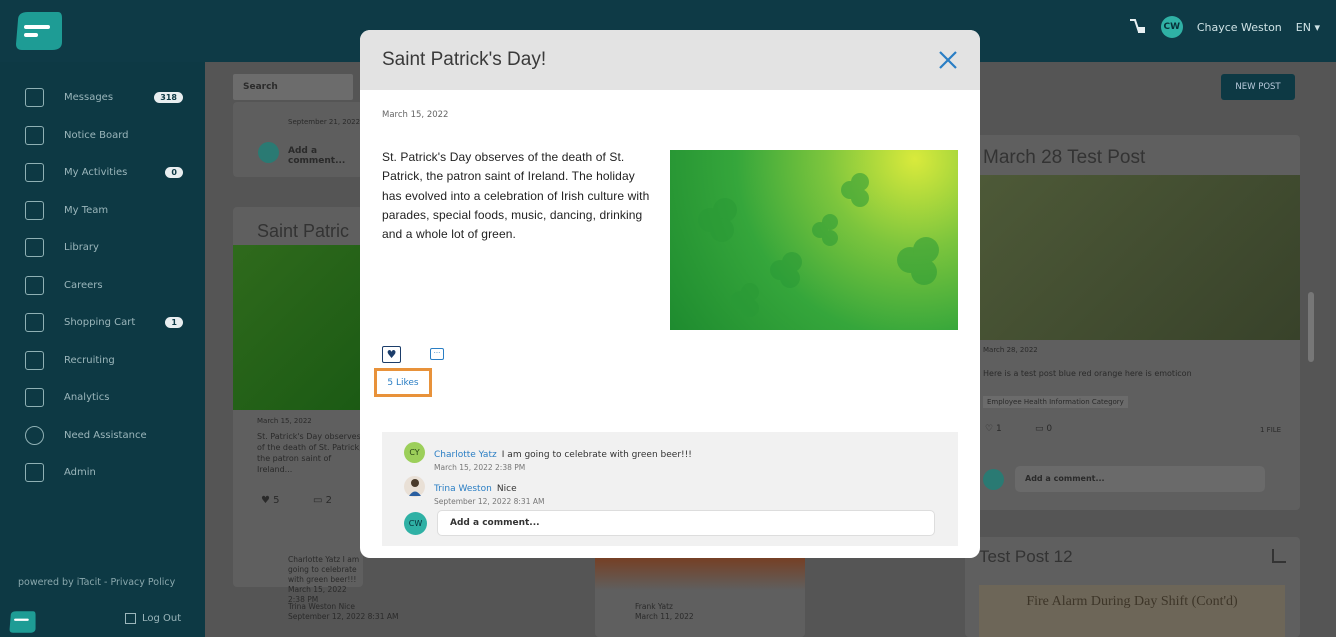 The image size is (1336, 637). I want to click on sidebar-item-messages: Messages 318, so click(102, 98).